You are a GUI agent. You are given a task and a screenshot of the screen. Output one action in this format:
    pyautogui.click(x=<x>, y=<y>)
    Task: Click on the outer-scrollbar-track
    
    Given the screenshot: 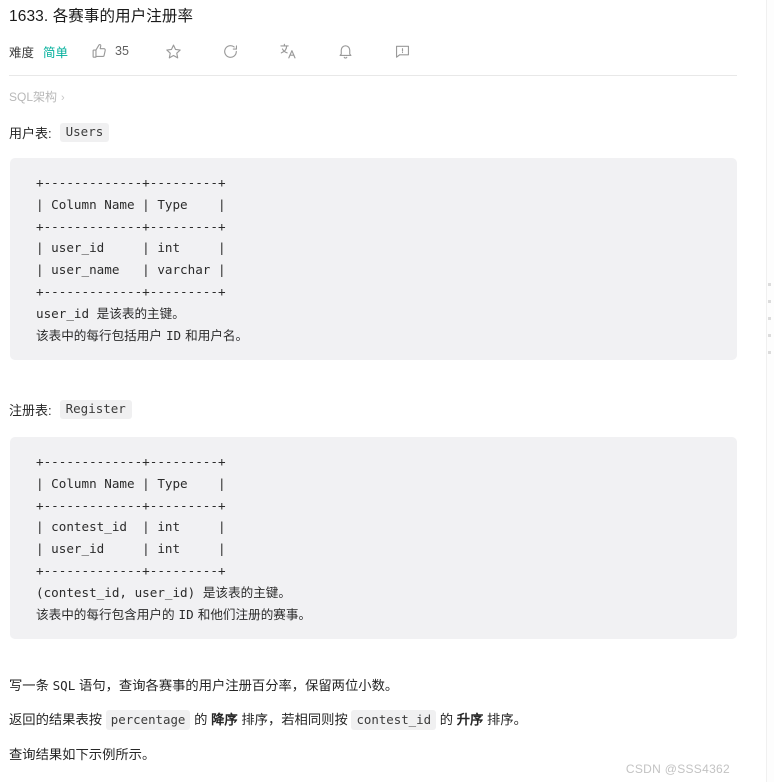 What is the action you would take?
    pyautogui.click(x=770, y=391)
    